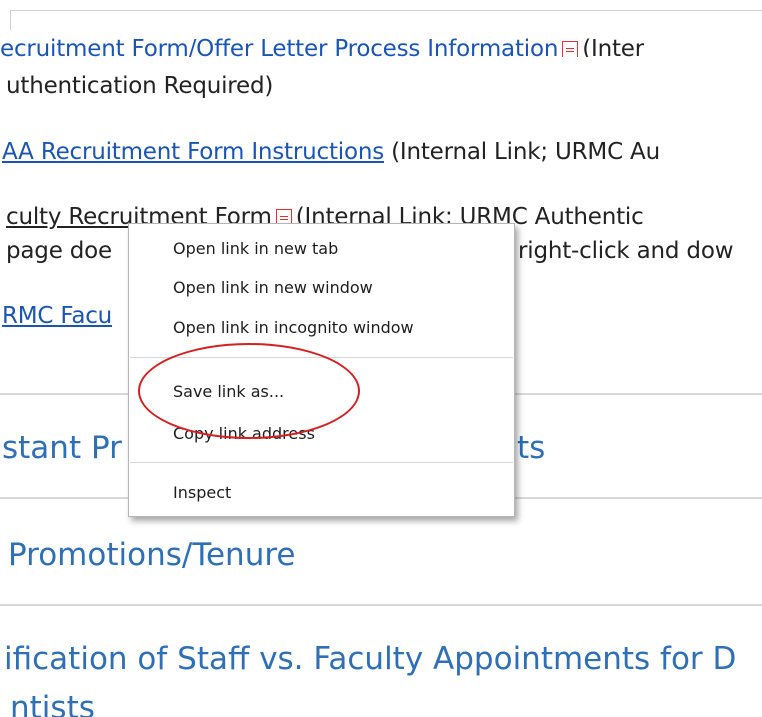 The image size is (762, 717). Describe the element at coordinates (626, 251) in the screenshot. I see `instruction-text-end: right-click and dow` at that location.